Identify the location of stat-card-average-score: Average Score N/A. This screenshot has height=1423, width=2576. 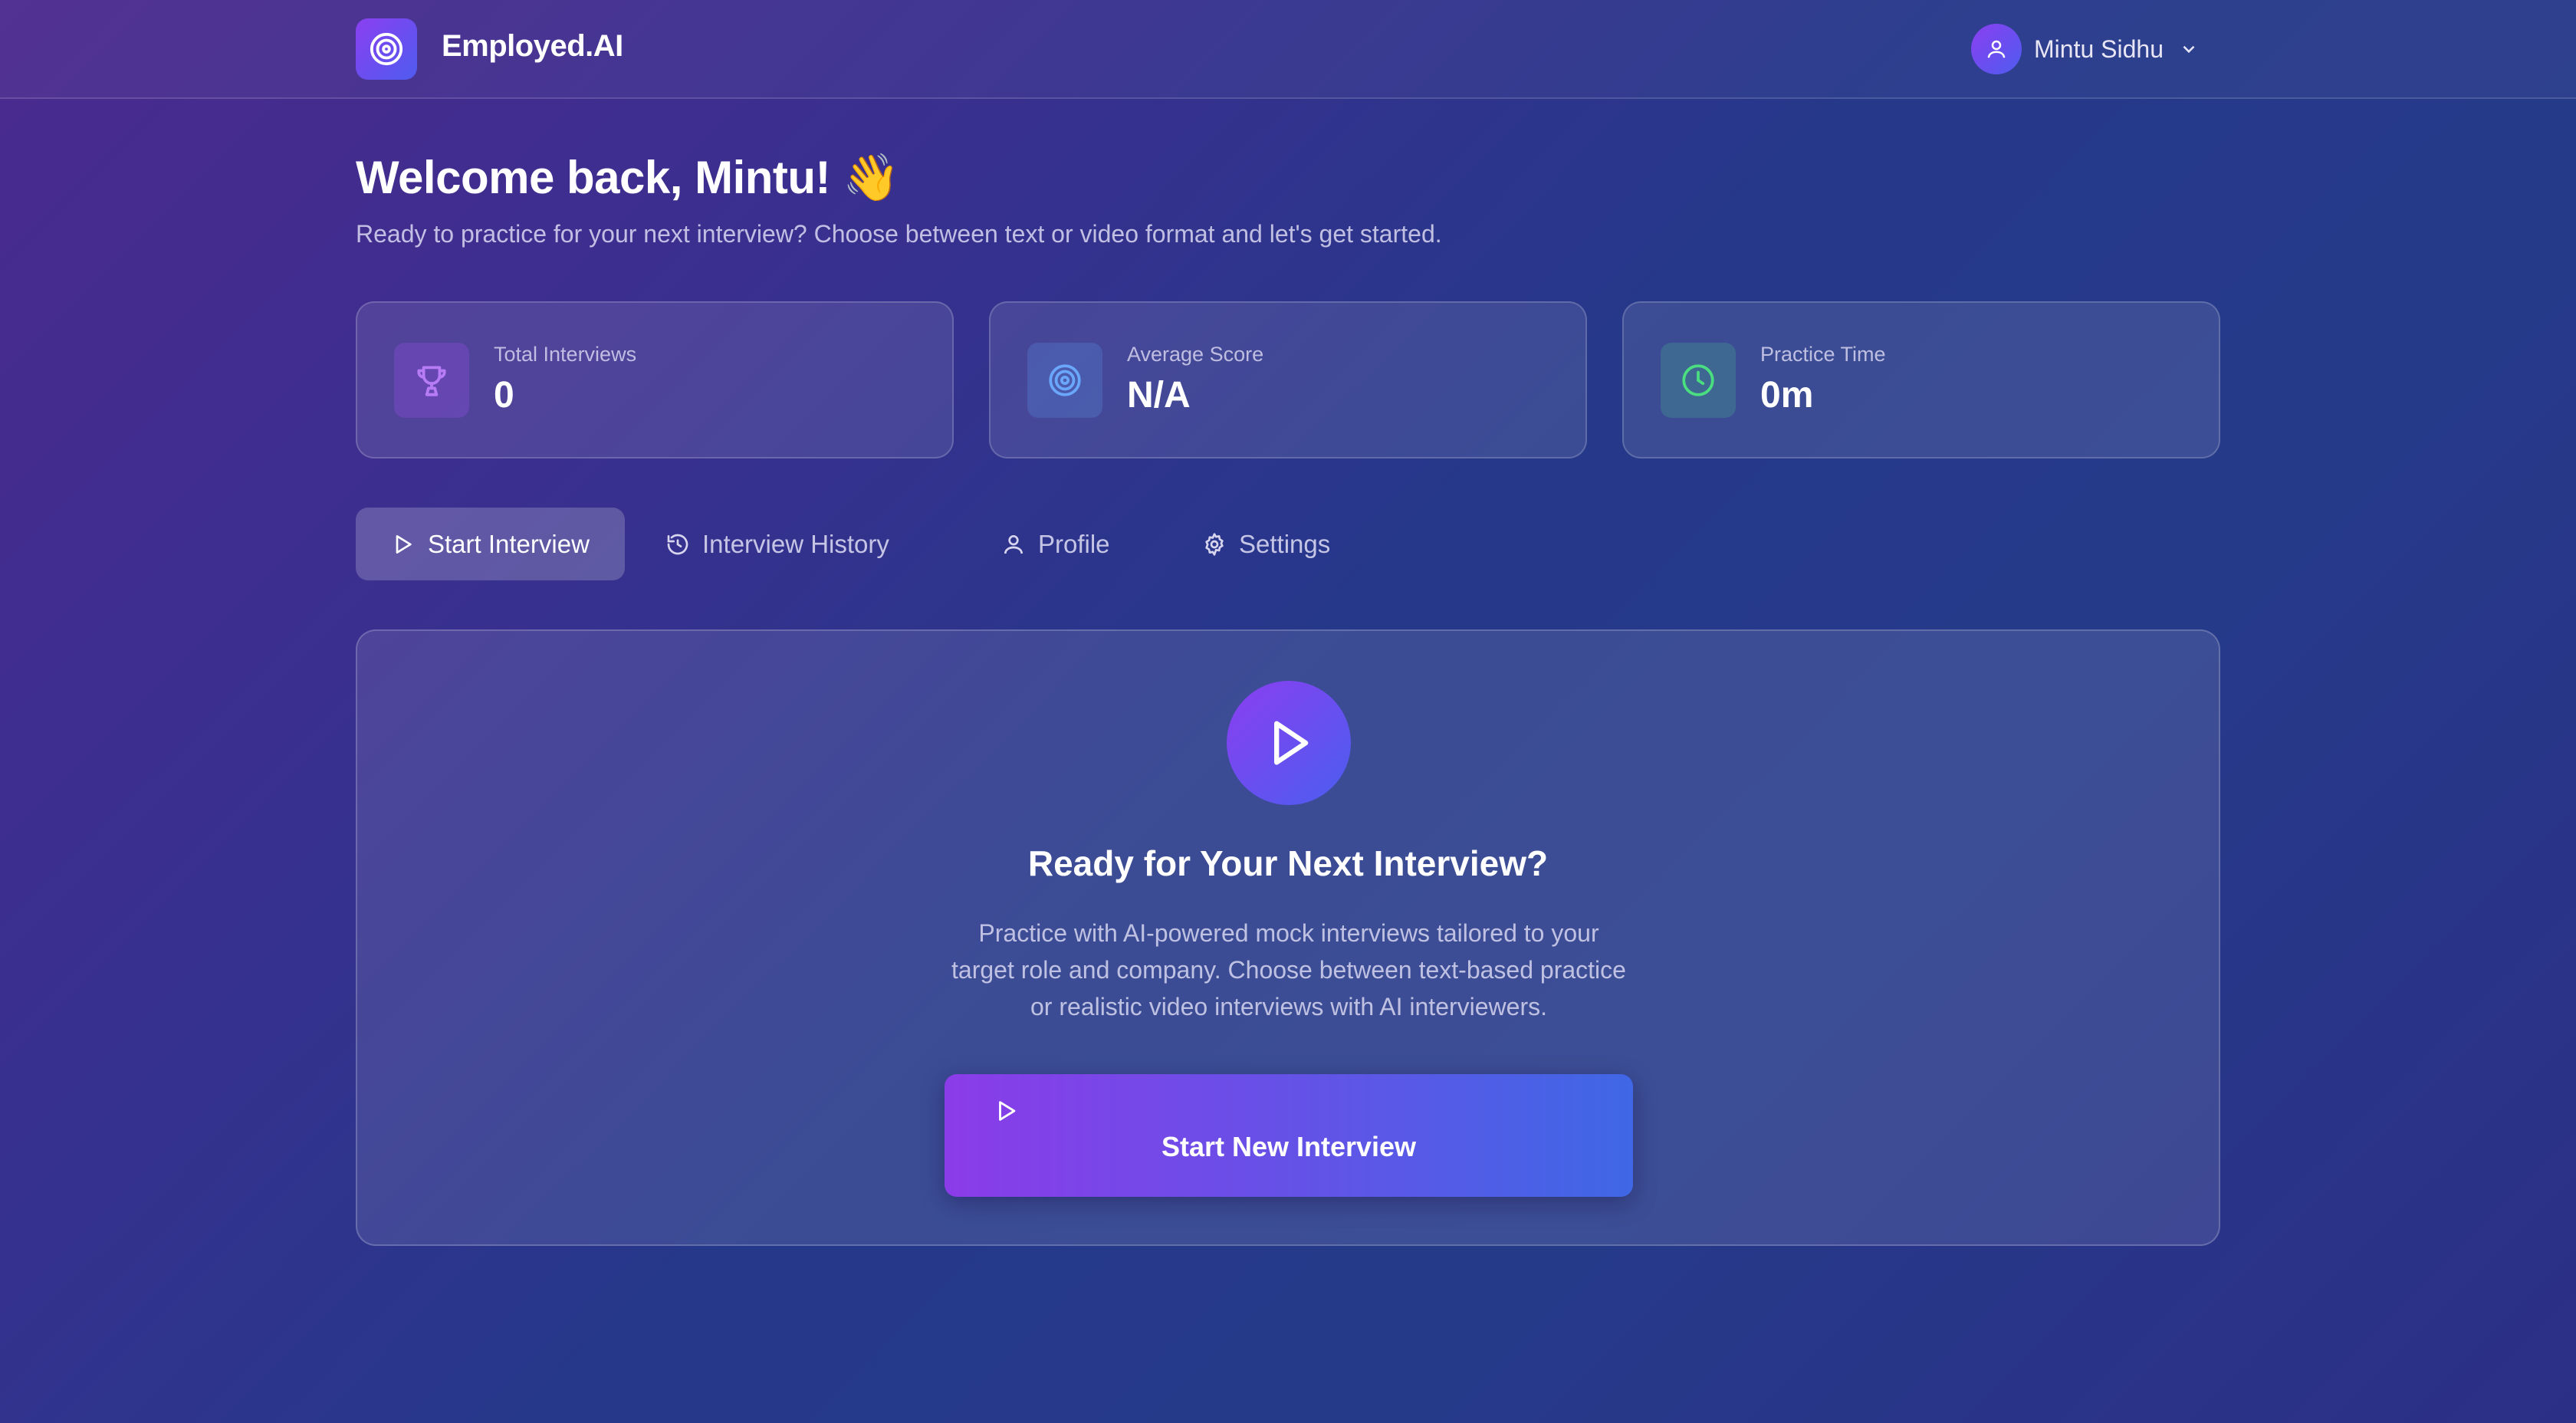
(1288, 379).